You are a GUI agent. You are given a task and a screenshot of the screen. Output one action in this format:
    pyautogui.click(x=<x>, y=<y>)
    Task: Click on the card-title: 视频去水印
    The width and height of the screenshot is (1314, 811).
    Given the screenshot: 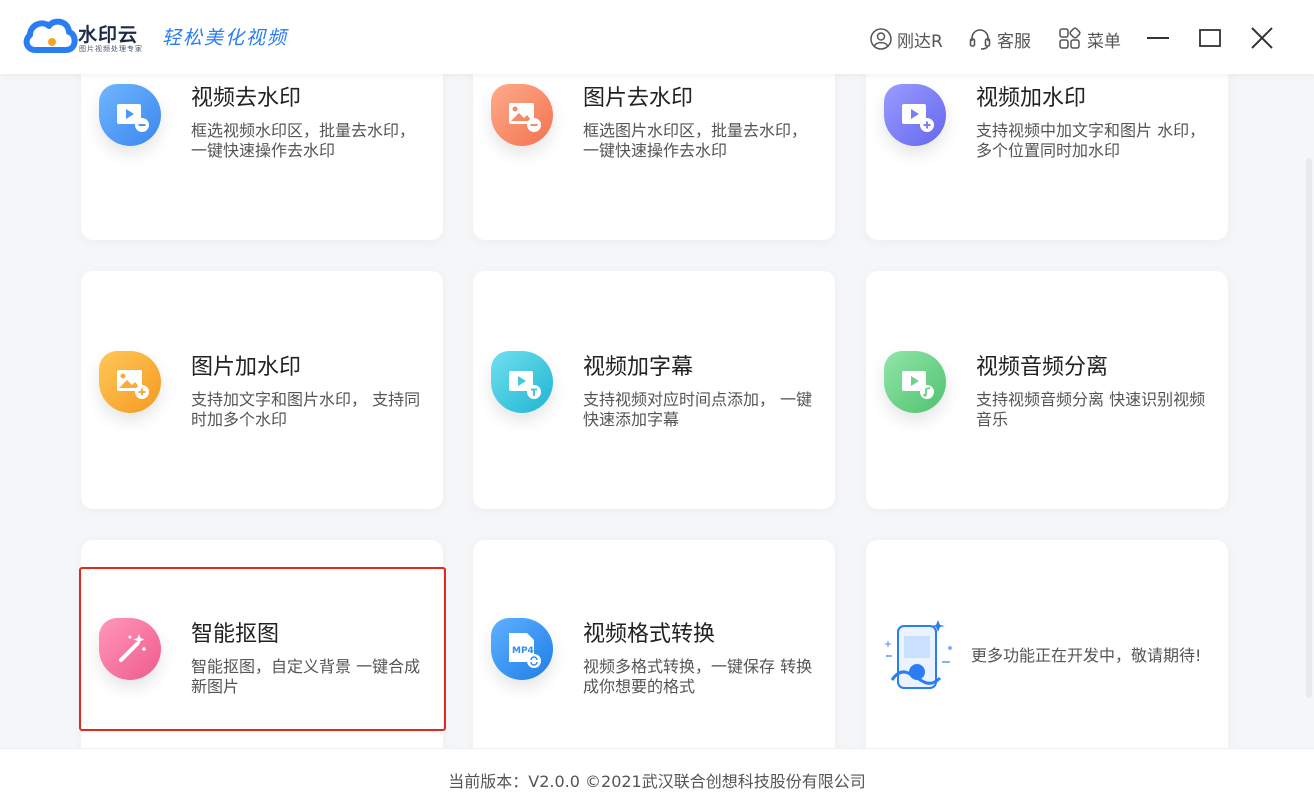 What is the action you would take?
    pyautogui.click(x=246, y=98)
    